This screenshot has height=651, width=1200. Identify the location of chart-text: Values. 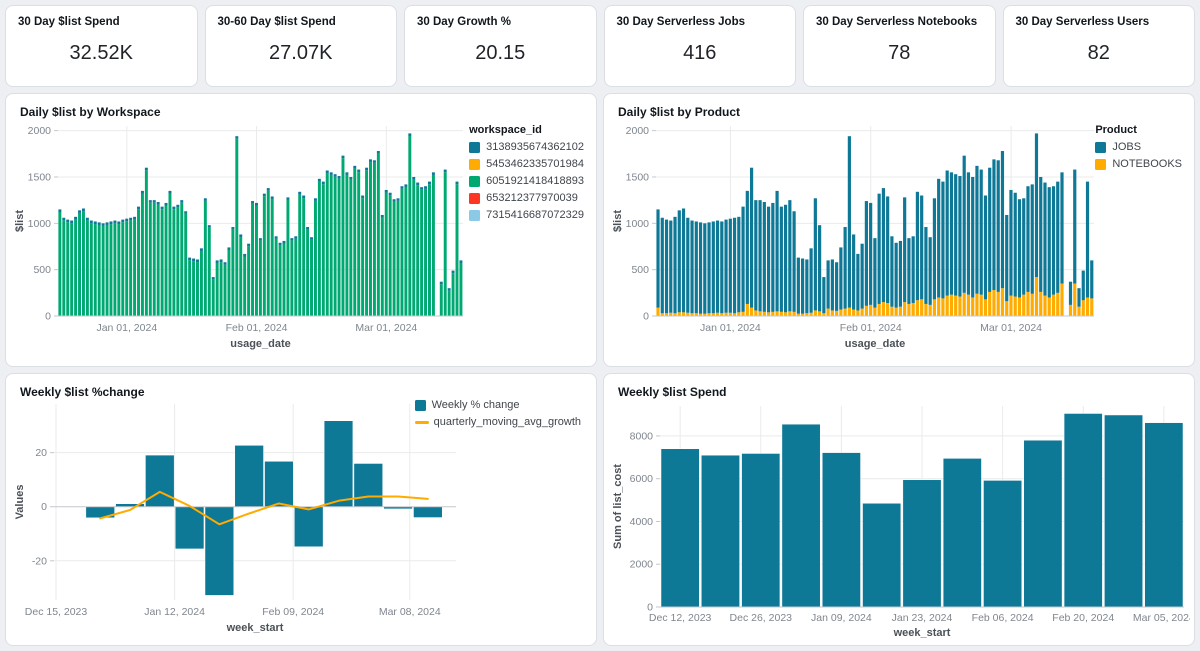
(20, 502).